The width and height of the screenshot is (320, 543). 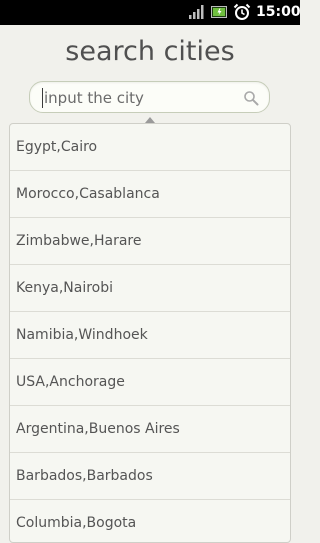 What do you see at coordinates (139, 98) in the screenshot?
I see `search-input` at bounding box center [139, 98].